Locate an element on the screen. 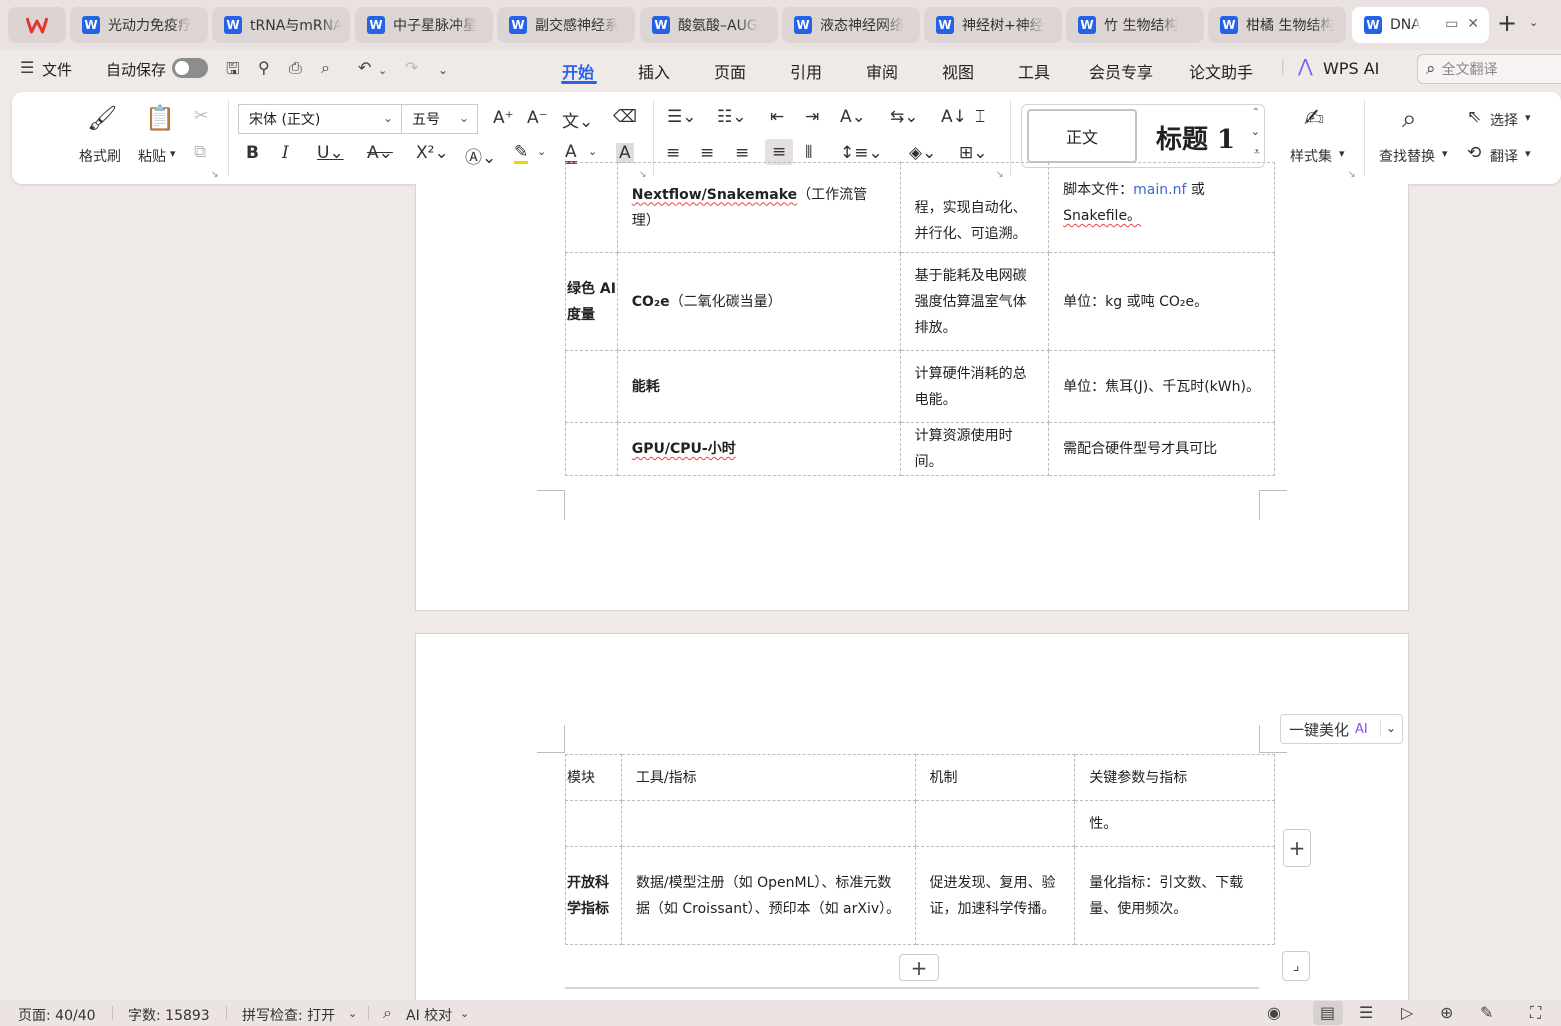  save-icon: 🖫 is located at coordinates (233, 71).